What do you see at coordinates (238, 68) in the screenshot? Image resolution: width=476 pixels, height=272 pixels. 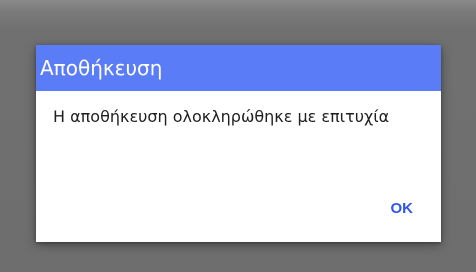 I see `dialog-title: Αποθήκευση` at bounding box center [238, 68].